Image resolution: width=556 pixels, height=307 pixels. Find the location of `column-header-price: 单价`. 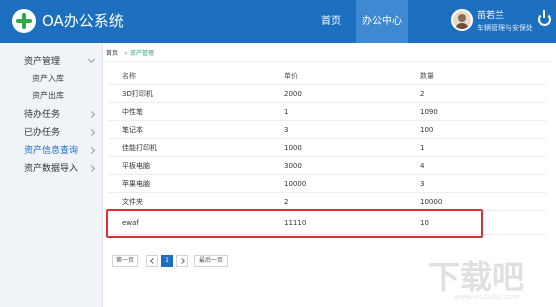

column-header-price: 单价 is located at coordinates (291, 76).